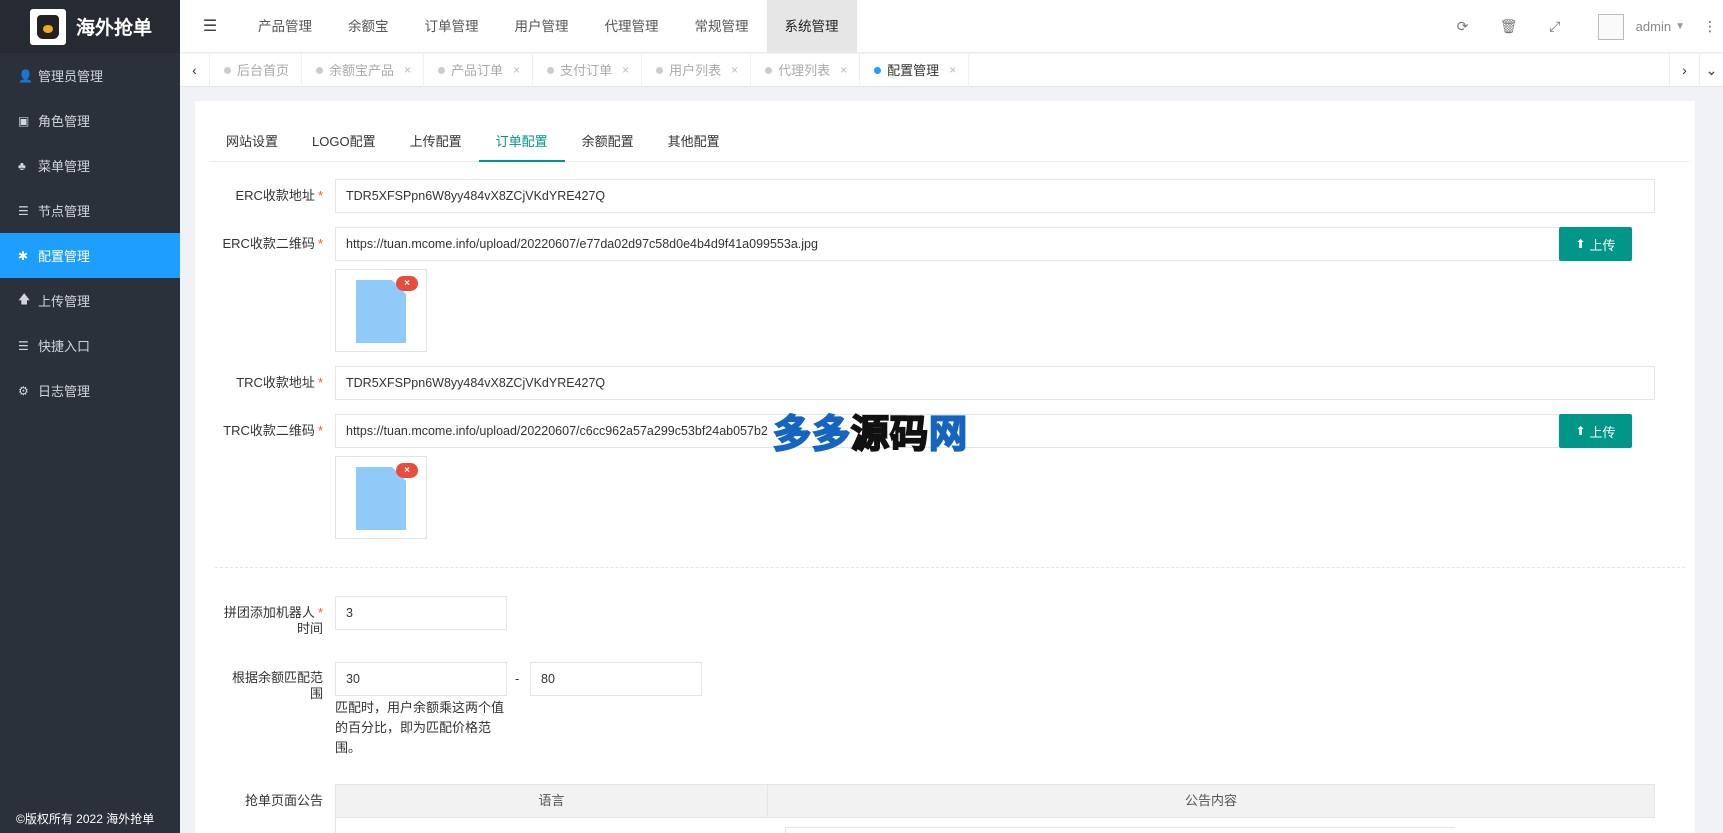  Describe the element at coordinates (521, 142) in the screenshot. I see `subtab-3: 订单配置` at that location.